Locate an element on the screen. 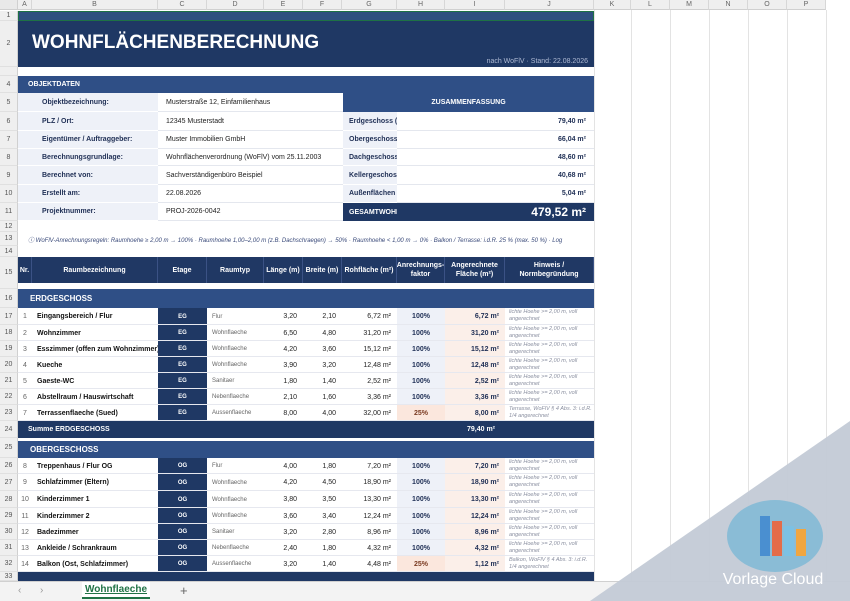 Image resolution: width=850 pixels, height=601 pixels. room-name: Schlafzimmer (Eltern) is located at coordinates (95, 482).